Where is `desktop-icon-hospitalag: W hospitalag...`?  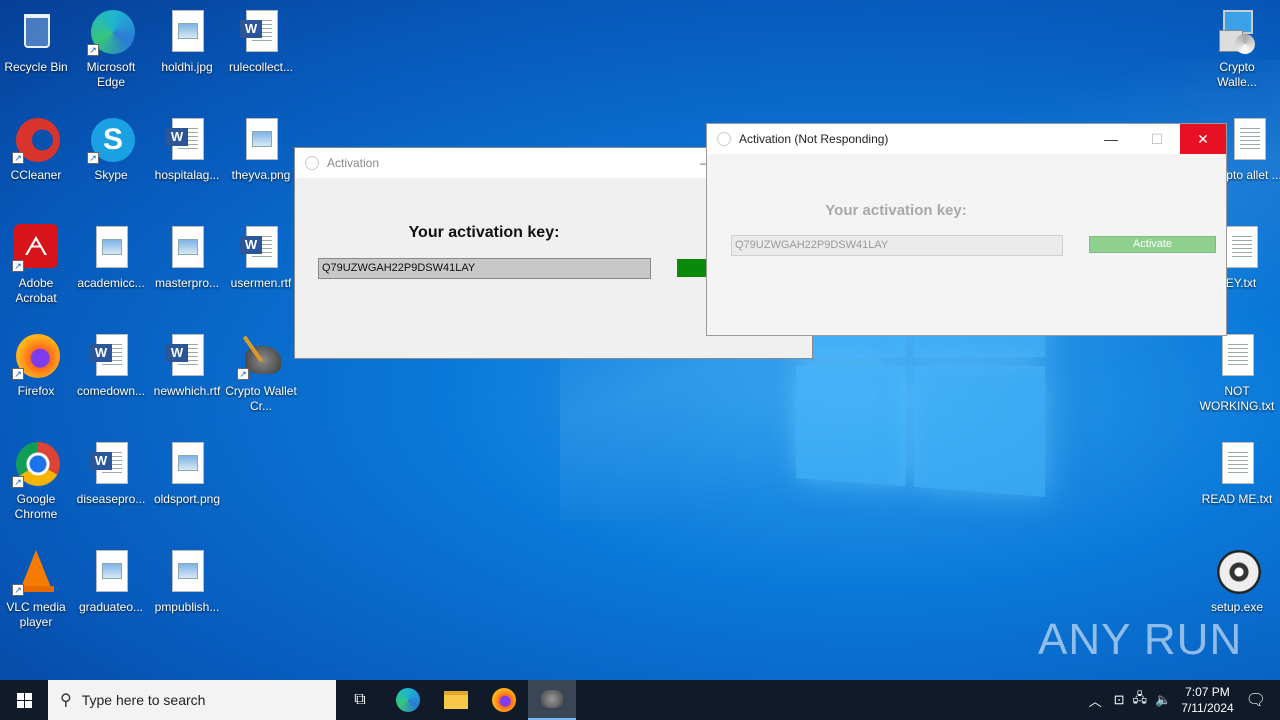 desktop-icon-hospitalag: W hospitalag... is located at coordinates (187, 149).